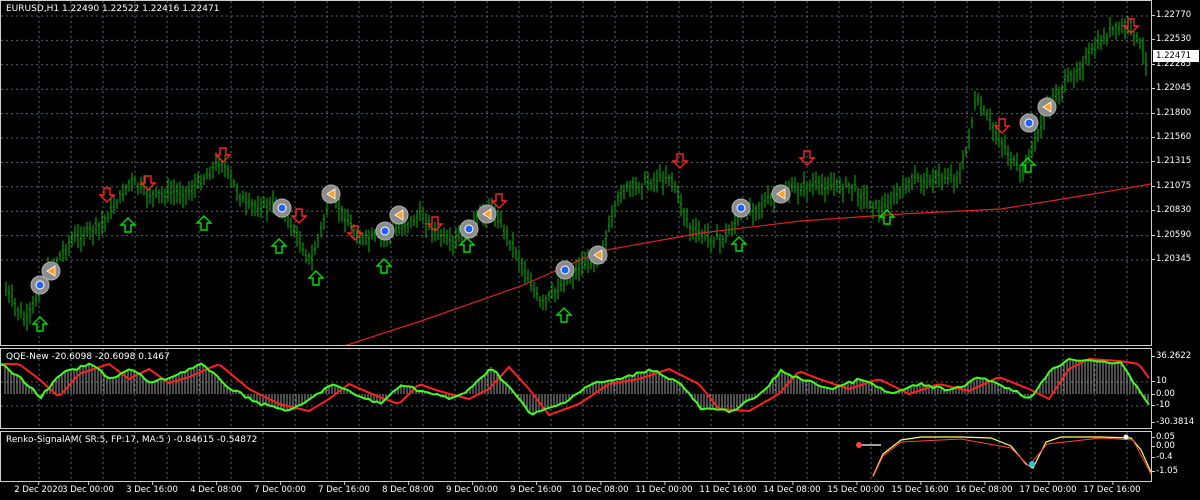  Describe the element at coordinates (408, 488) in the screenshot. I see `time-label: 8 Dec 08:00` at that location.